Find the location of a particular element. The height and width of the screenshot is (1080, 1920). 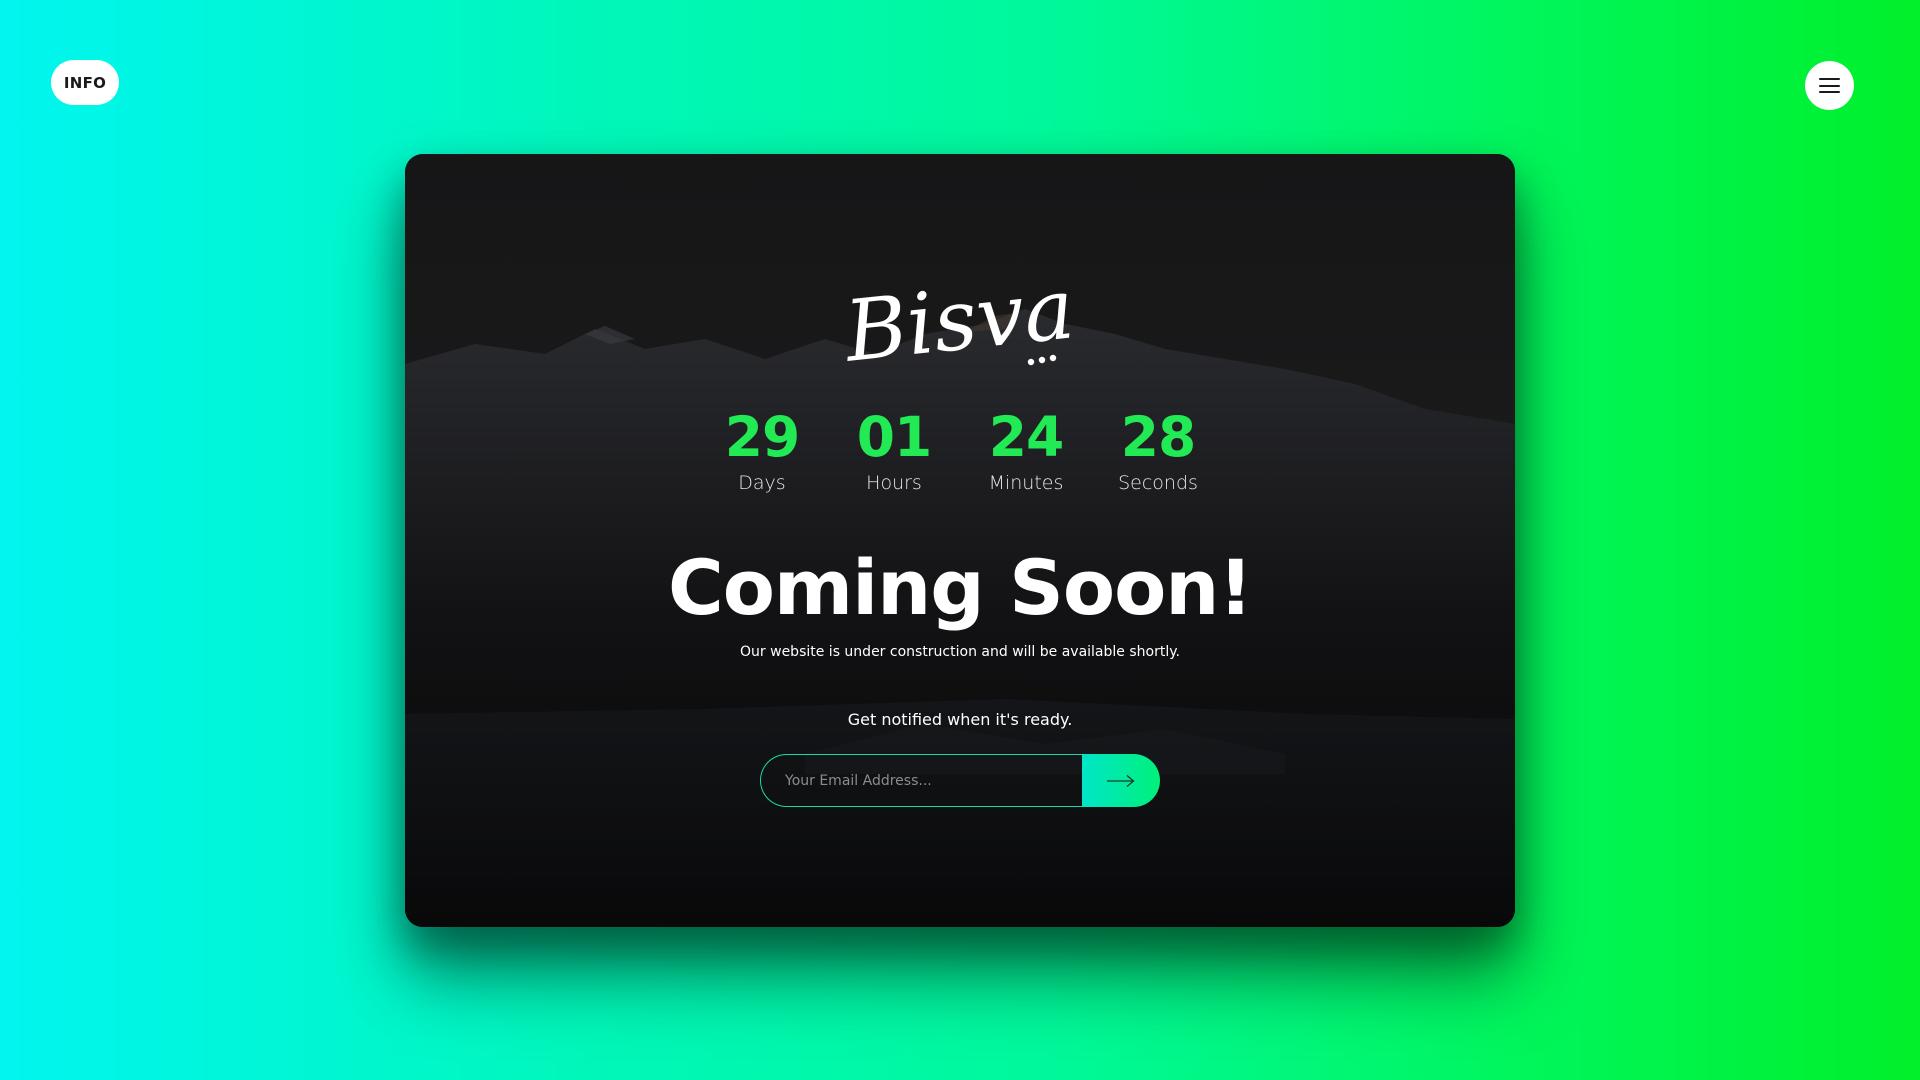

countdown-minutes: 24 Minutes is located at coordinates (1026, 450).